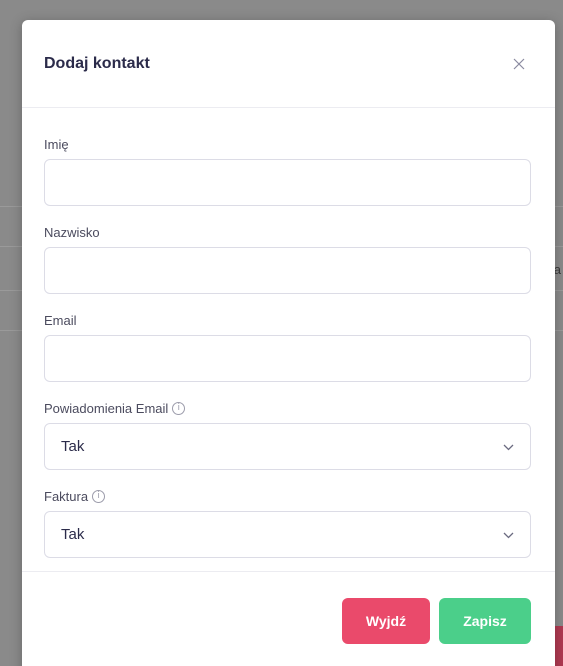 The width and height of the screenshot is (563, 666). I want to click on invoice-label-text: Faktura, so click(66, 496).